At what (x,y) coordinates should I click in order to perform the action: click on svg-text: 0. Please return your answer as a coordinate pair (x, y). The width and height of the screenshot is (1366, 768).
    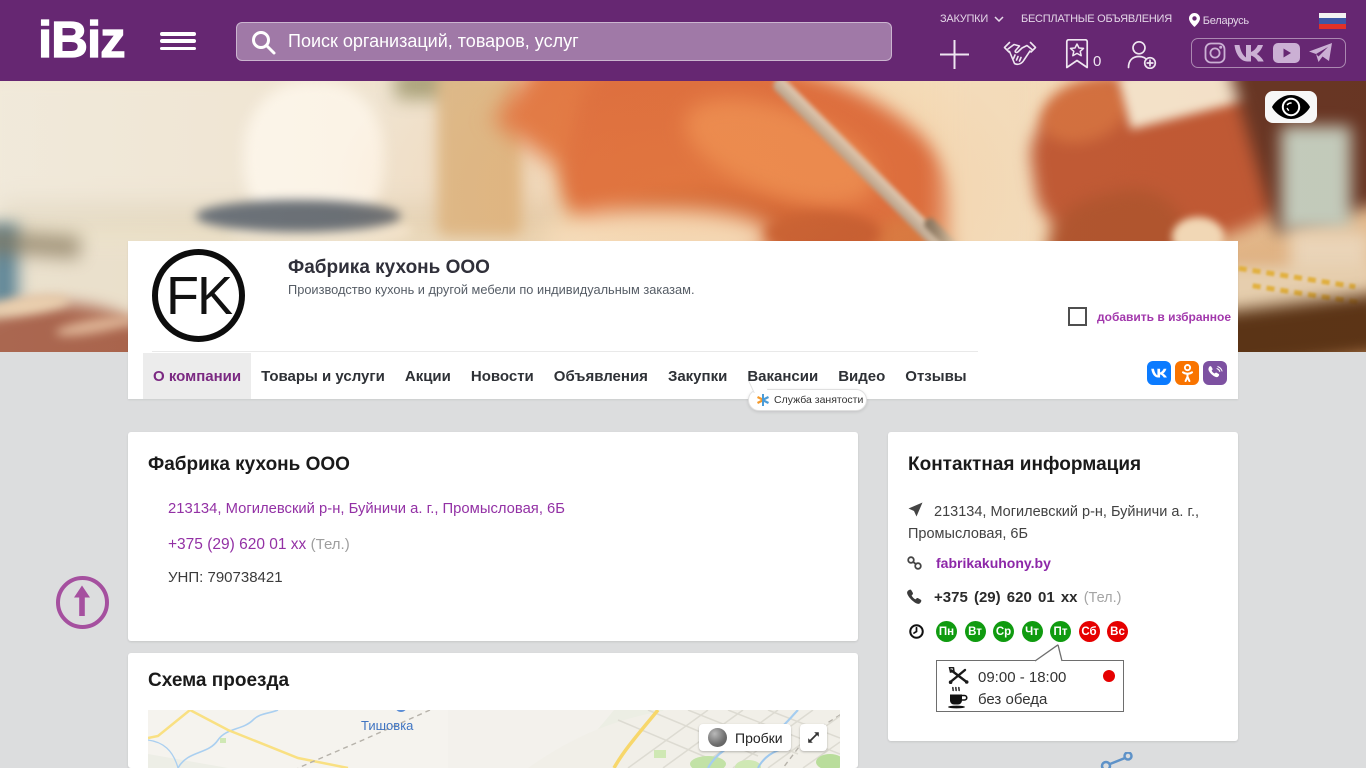
    Looking at the image, I should click on (1097, 61).